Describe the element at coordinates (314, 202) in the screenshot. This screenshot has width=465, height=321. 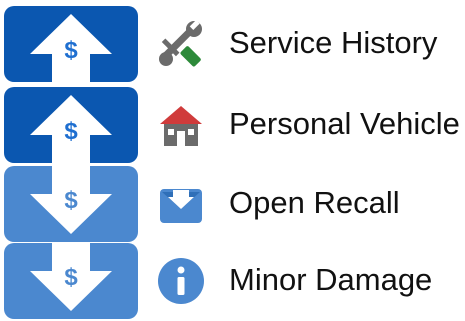
I see `row-label: Open Recall` at that location.